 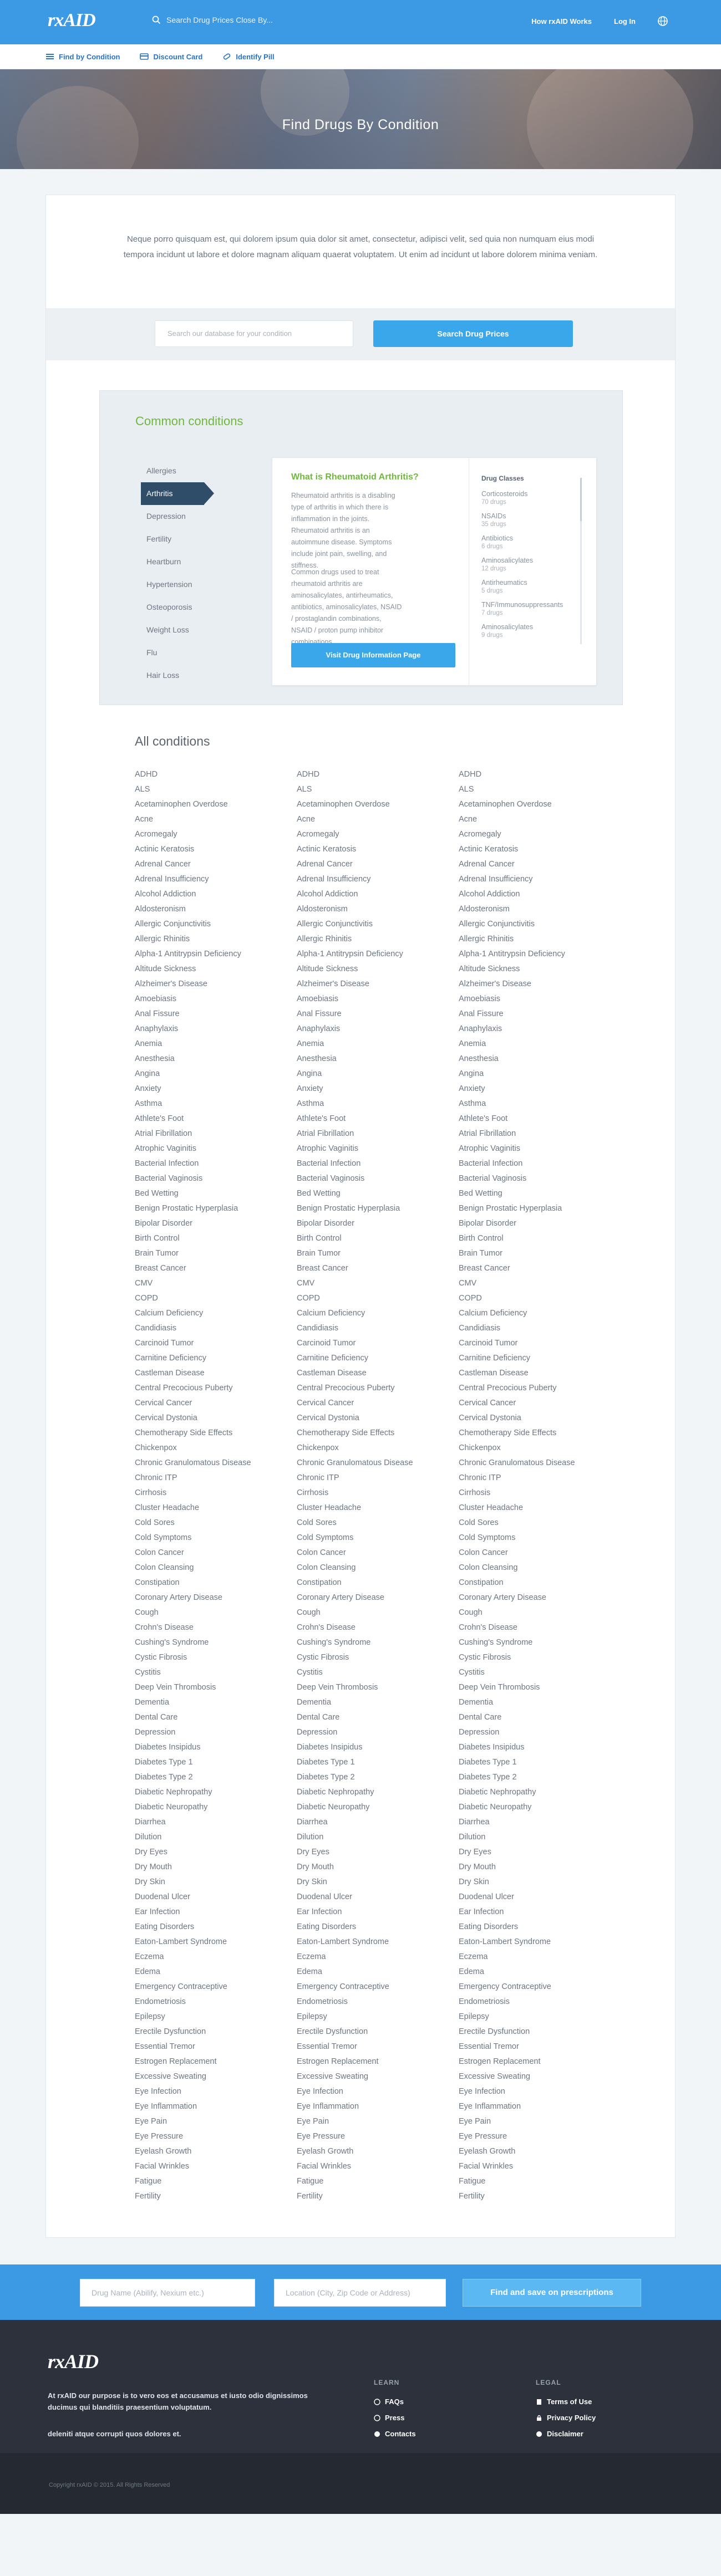 What do you see at coordinates (178, 493) in the screenshot?
I see `common-condition-item: Arthritis` at bounding box center [178, 493].